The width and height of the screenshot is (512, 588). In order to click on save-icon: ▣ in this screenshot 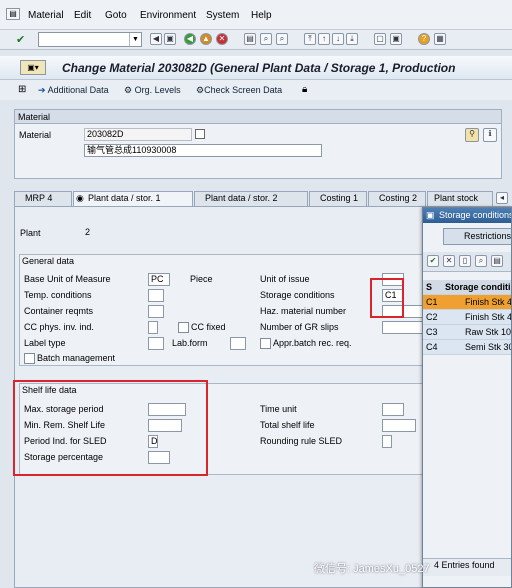, I will do `click(170, 39)`.